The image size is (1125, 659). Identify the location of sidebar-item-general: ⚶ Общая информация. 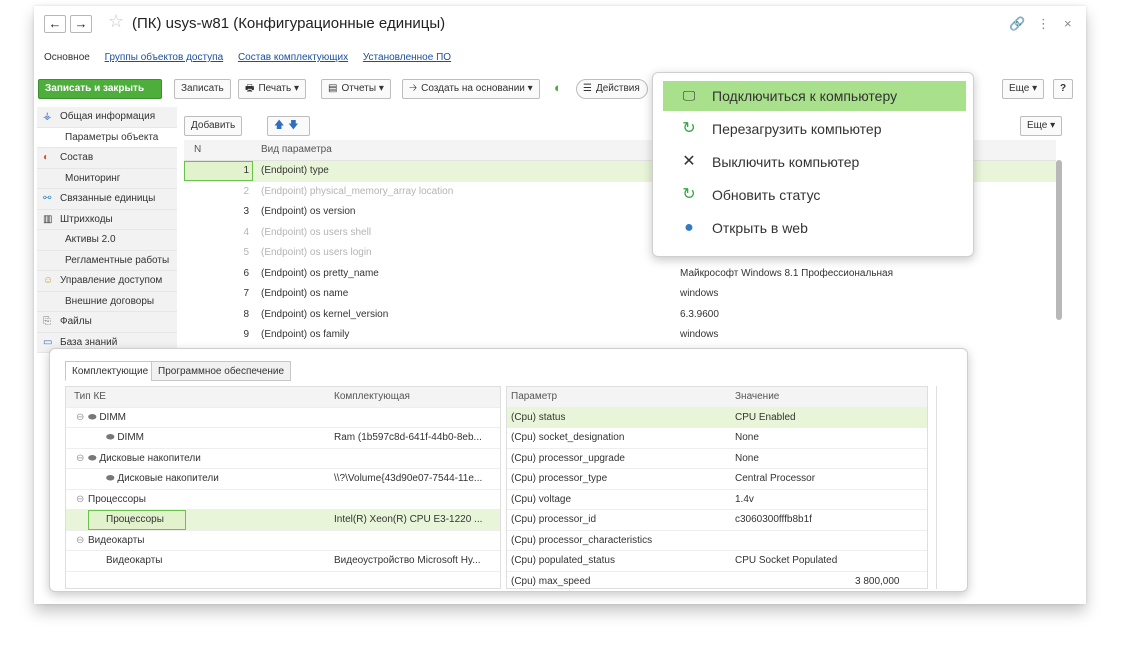
(107, 117).